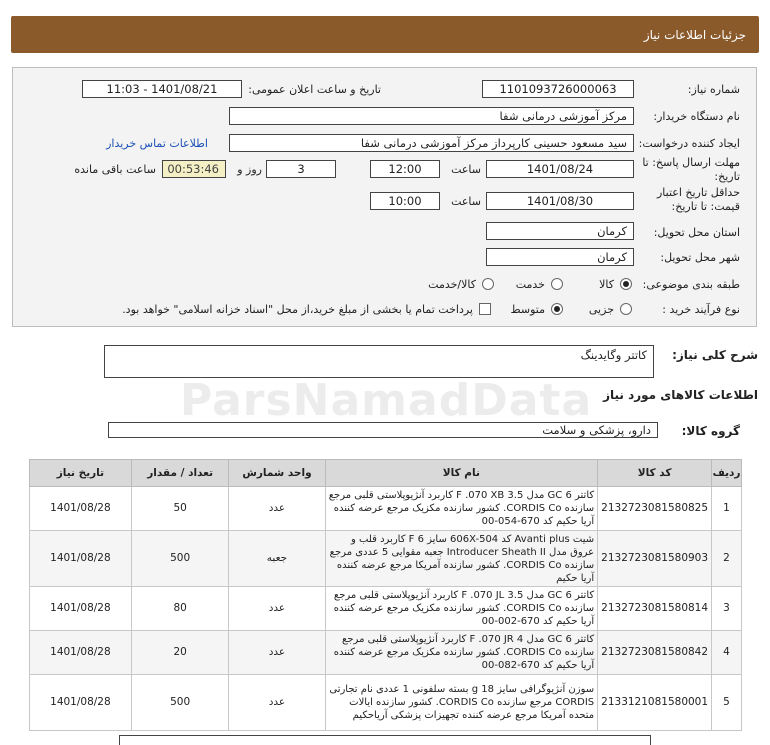  I want to click on need-number-field: 1101093726000063, so click(558, 89).